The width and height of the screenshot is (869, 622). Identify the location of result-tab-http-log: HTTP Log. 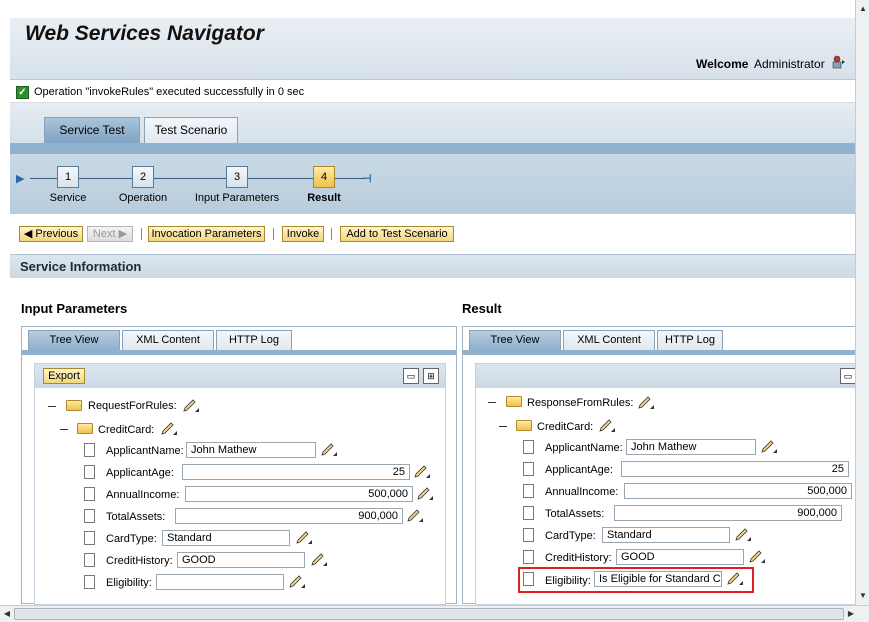
(690, 340).